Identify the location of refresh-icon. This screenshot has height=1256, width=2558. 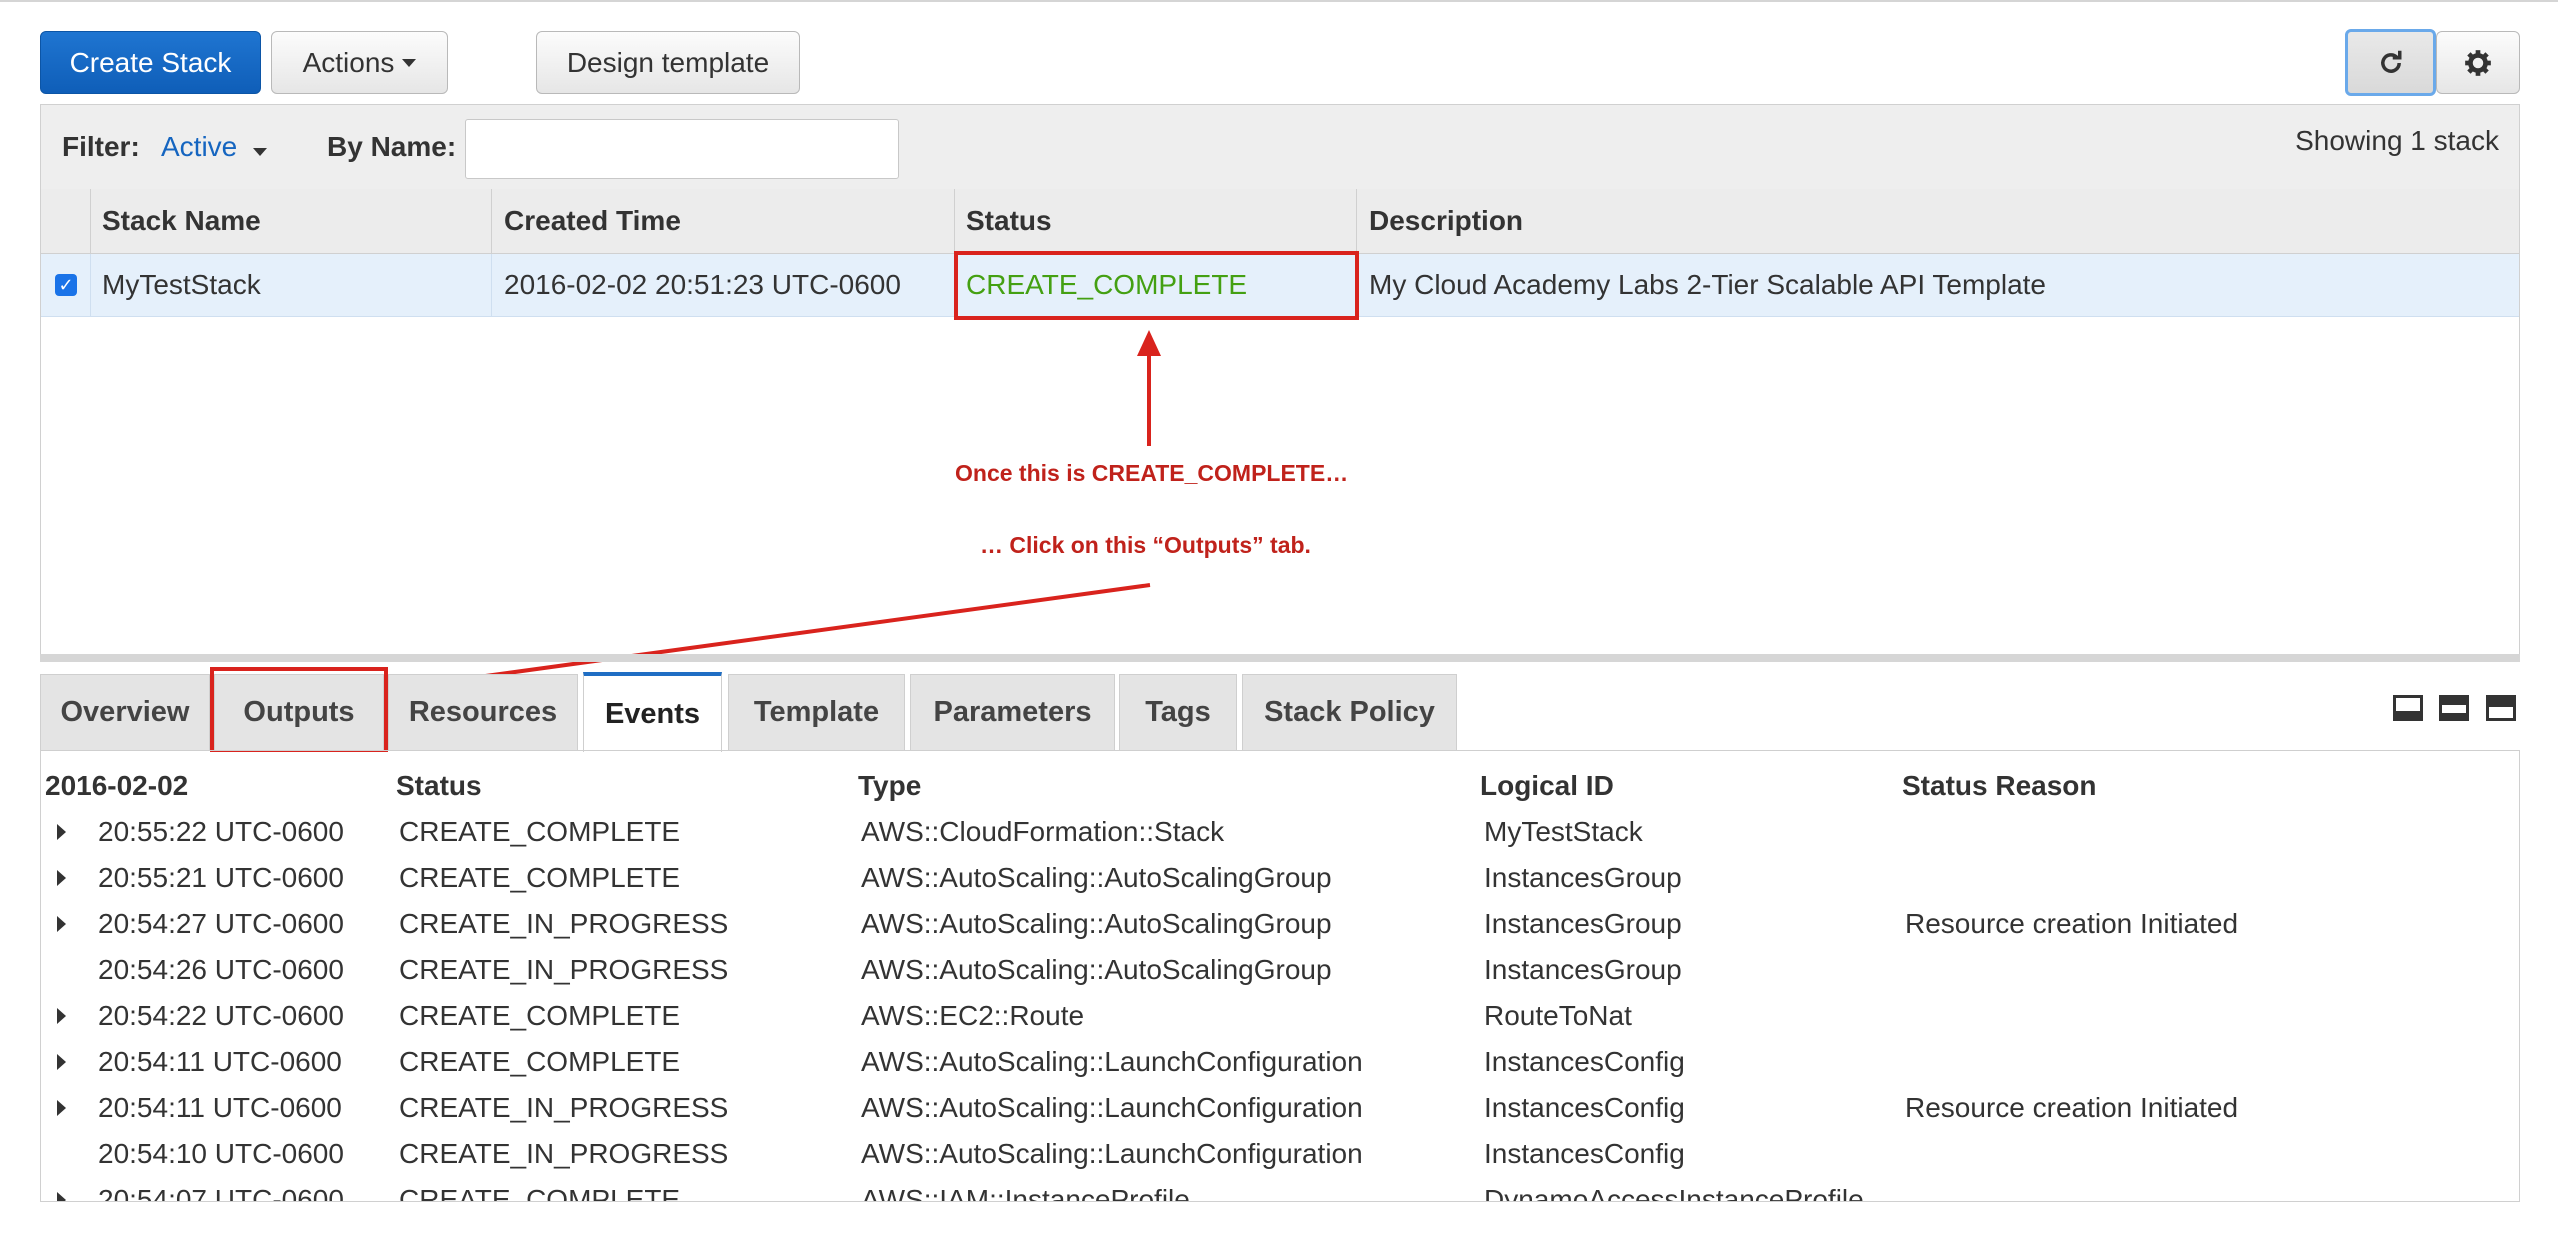
(2390, 61).